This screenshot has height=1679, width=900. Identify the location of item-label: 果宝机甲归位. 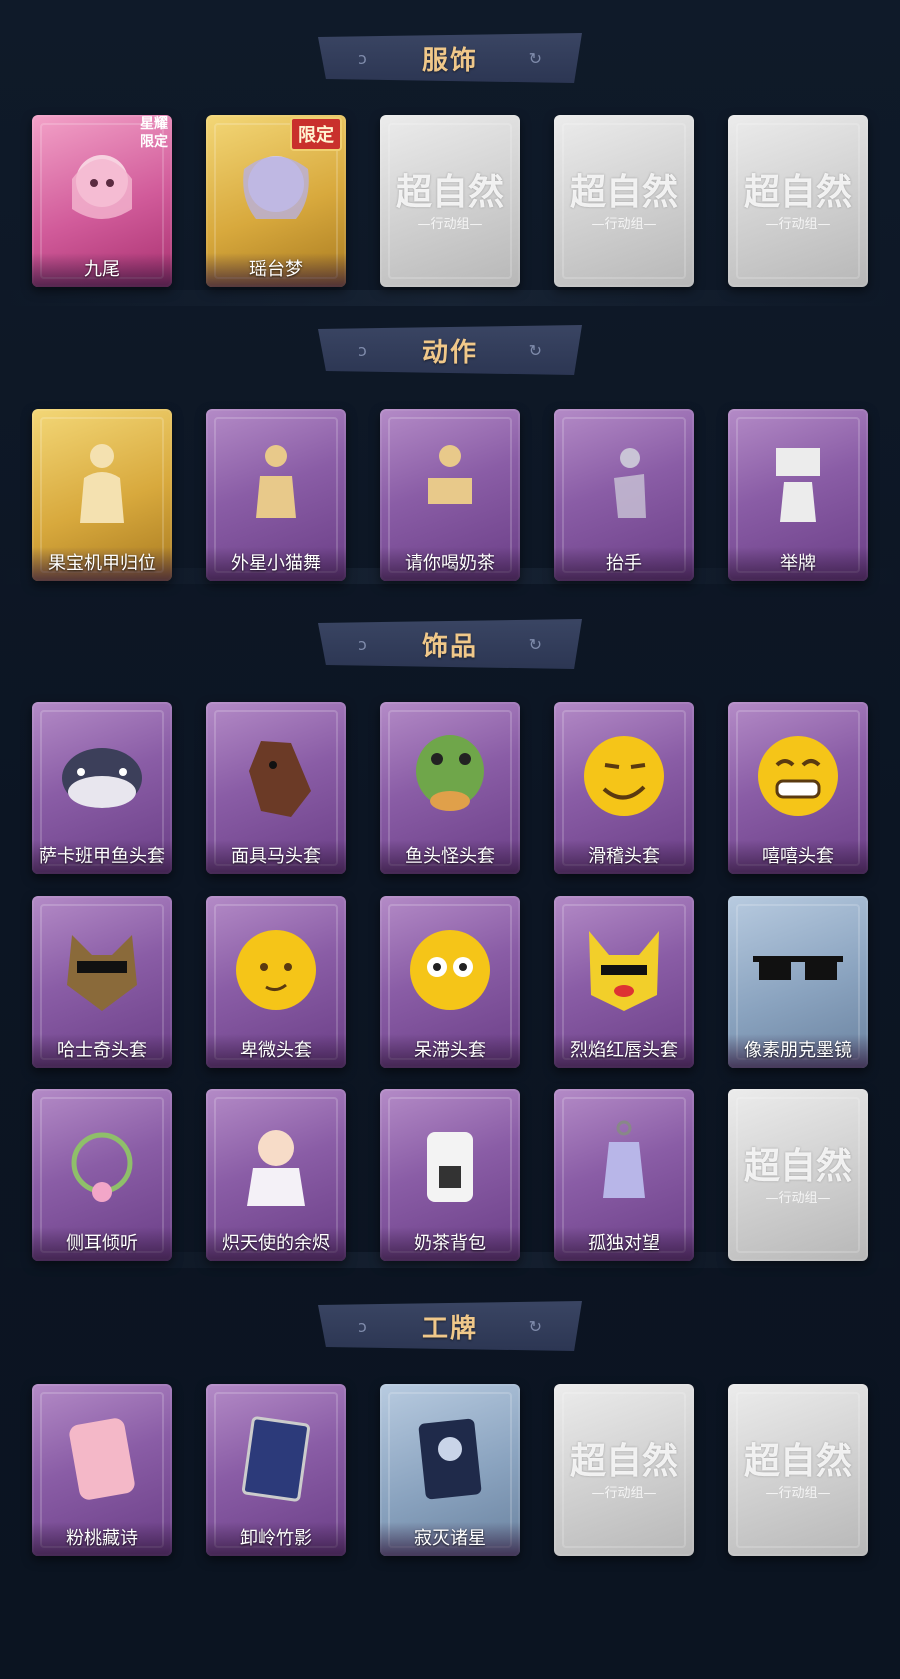
(102, 564).